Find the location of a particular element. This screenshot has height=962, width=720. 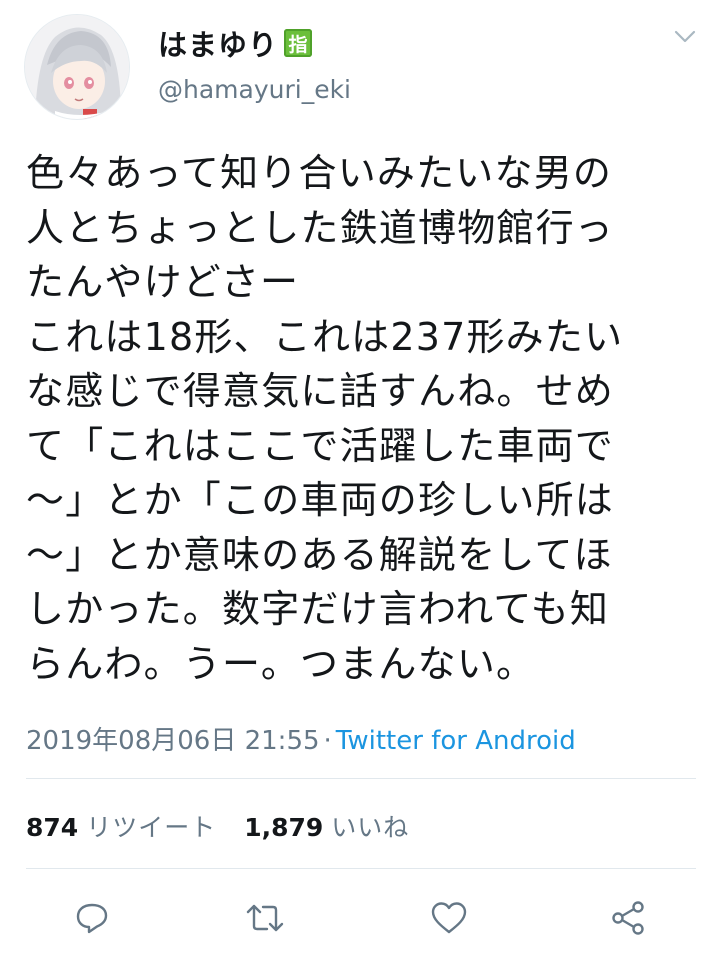

user-name-row: はまゆり 指 is located at coordinates (235, 43).